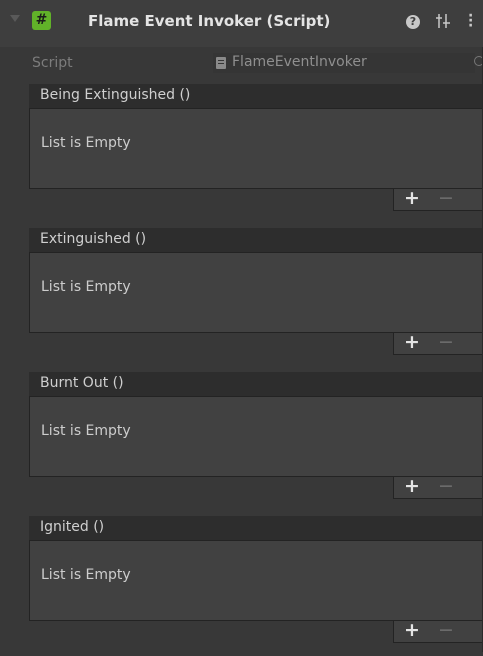  I want to click on script-file-icon, so click(221, 63).